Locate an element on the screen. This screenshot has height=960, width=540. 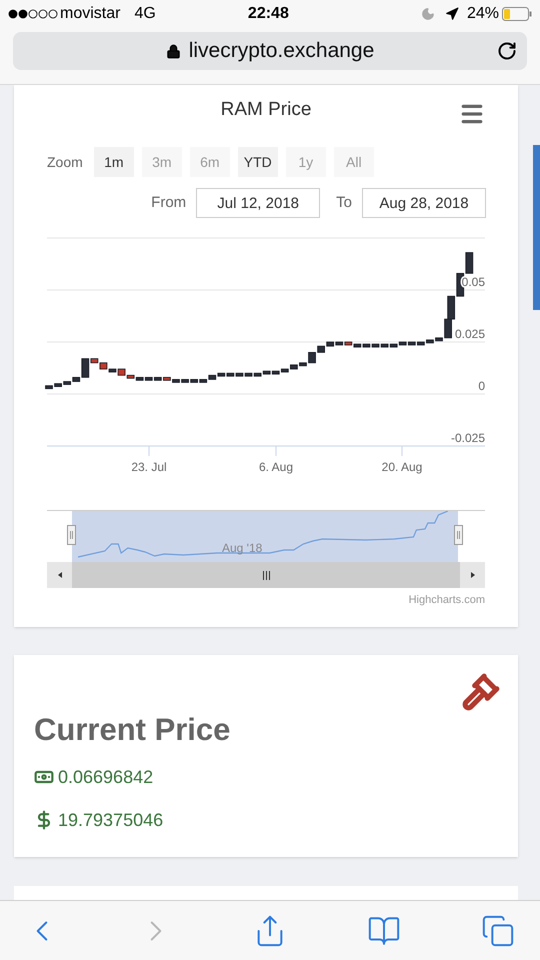
right-triangle-icon is located at coordinates (472, 575).